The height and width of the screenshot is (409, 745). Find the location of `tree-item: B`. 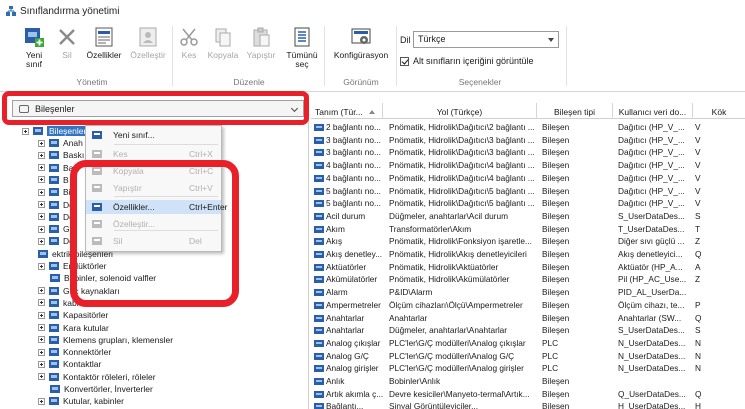

tree-item: B is located at coordinates (53, 180).